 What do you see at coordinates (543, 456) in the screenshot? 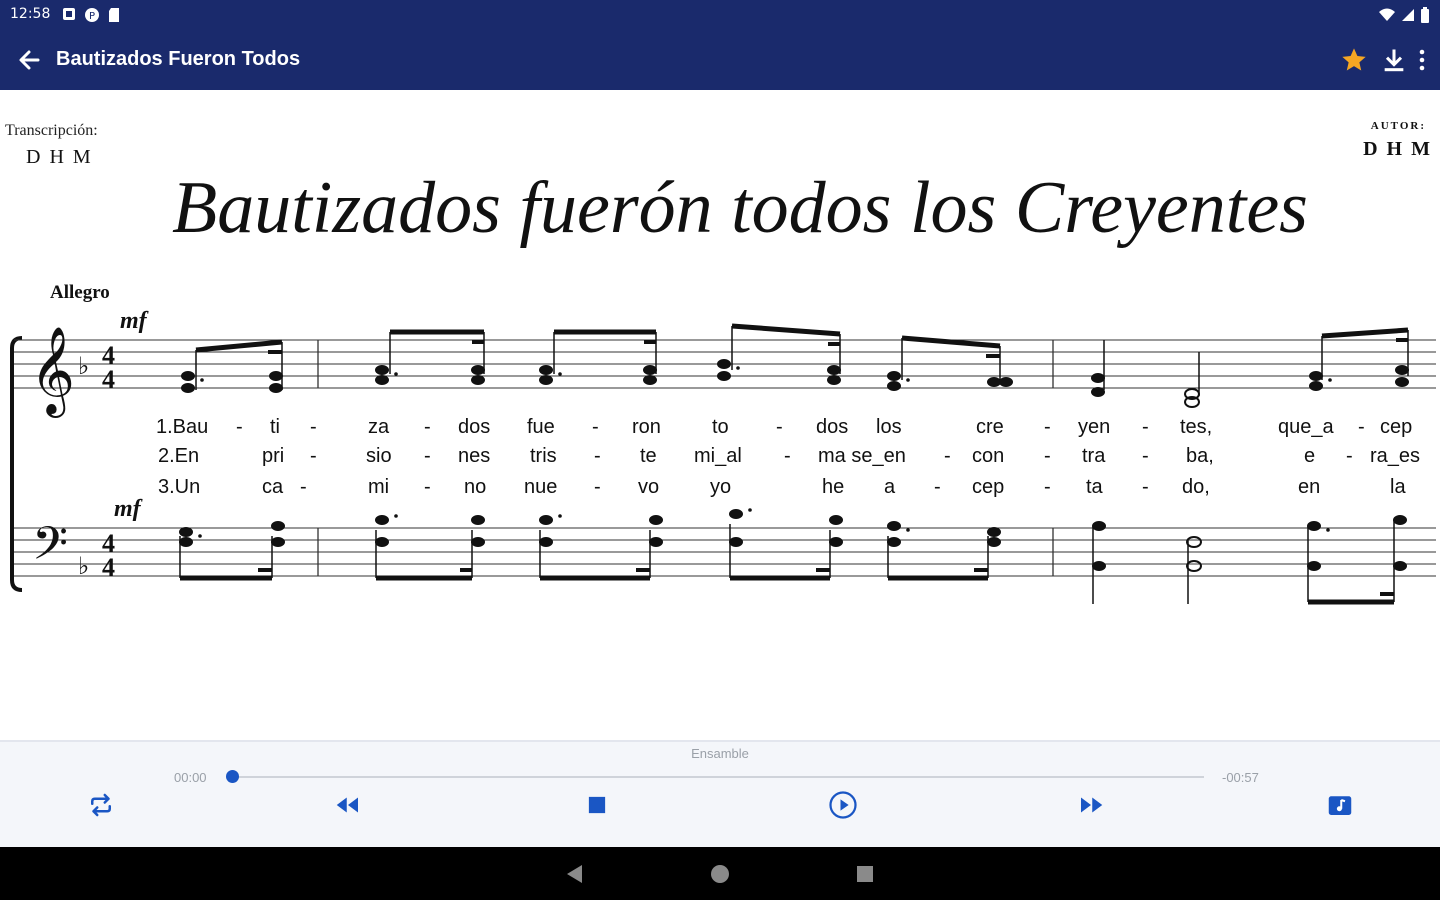
I see `lyric-syllable: tris` at bounding box center [543, 456].